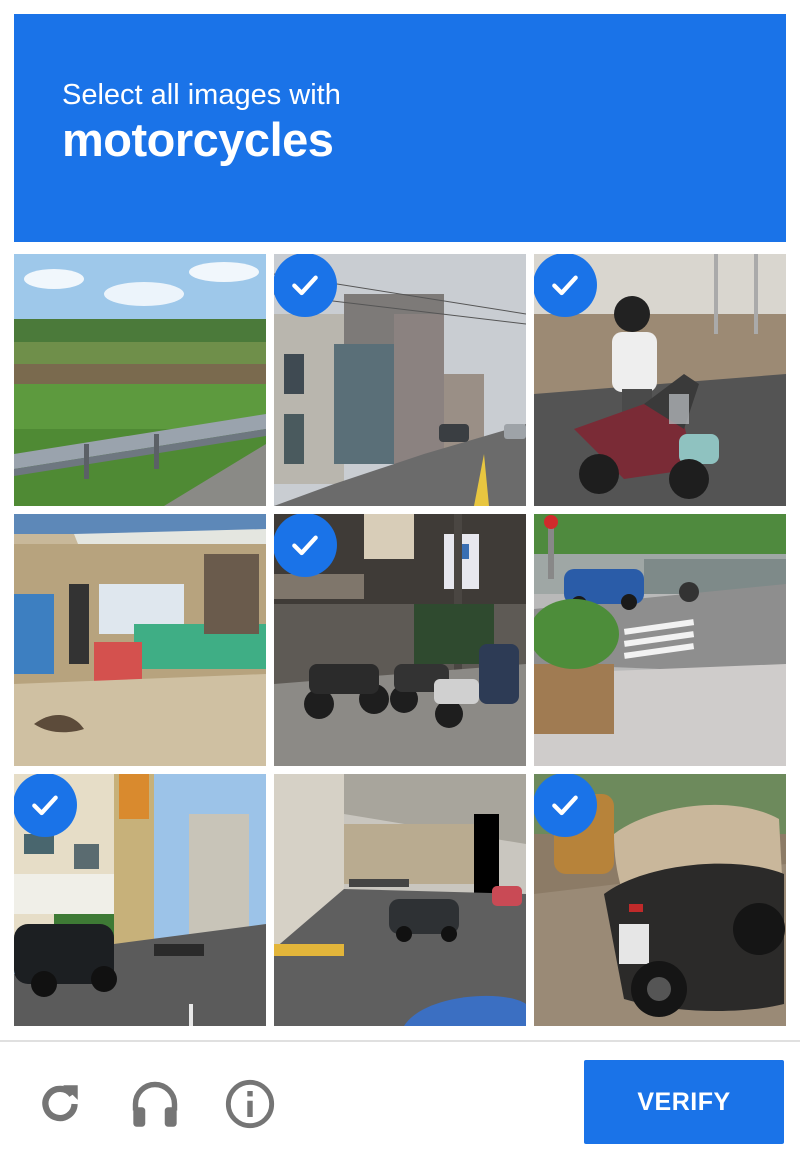 This screenshot has height=1164, width=800. Describe the element at coordinates (250, 1104) in the screenshot. I see `info-icon` at that location.